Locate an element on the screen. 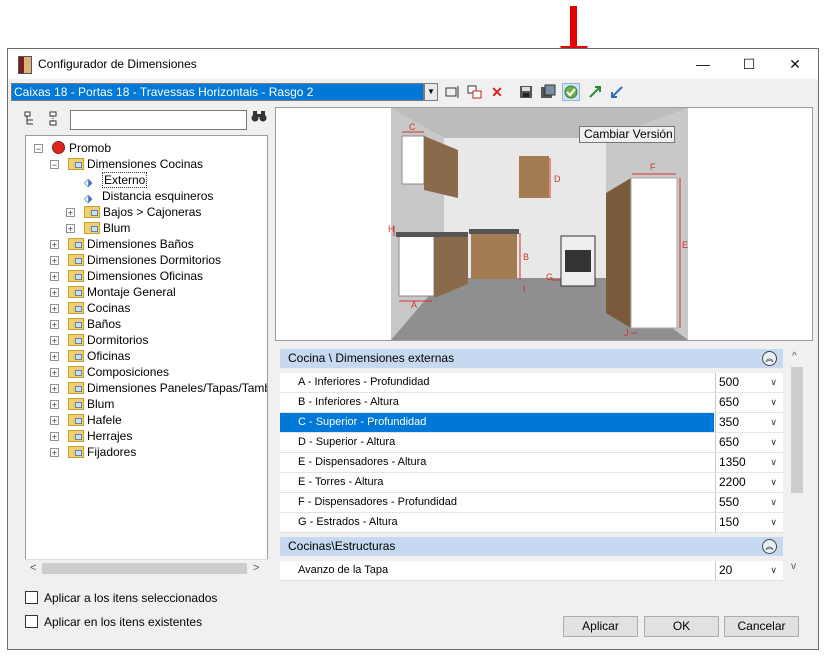  tree-item: + Hafele is located at coordinates (86, 420).